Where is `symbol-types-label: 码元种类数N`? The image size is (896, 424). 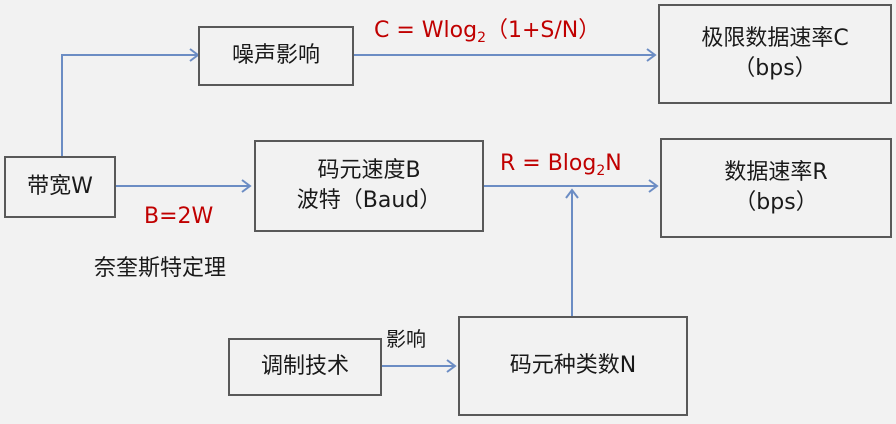 symbol-types-label: 码元种类数N is located at coordinates (573, 365).